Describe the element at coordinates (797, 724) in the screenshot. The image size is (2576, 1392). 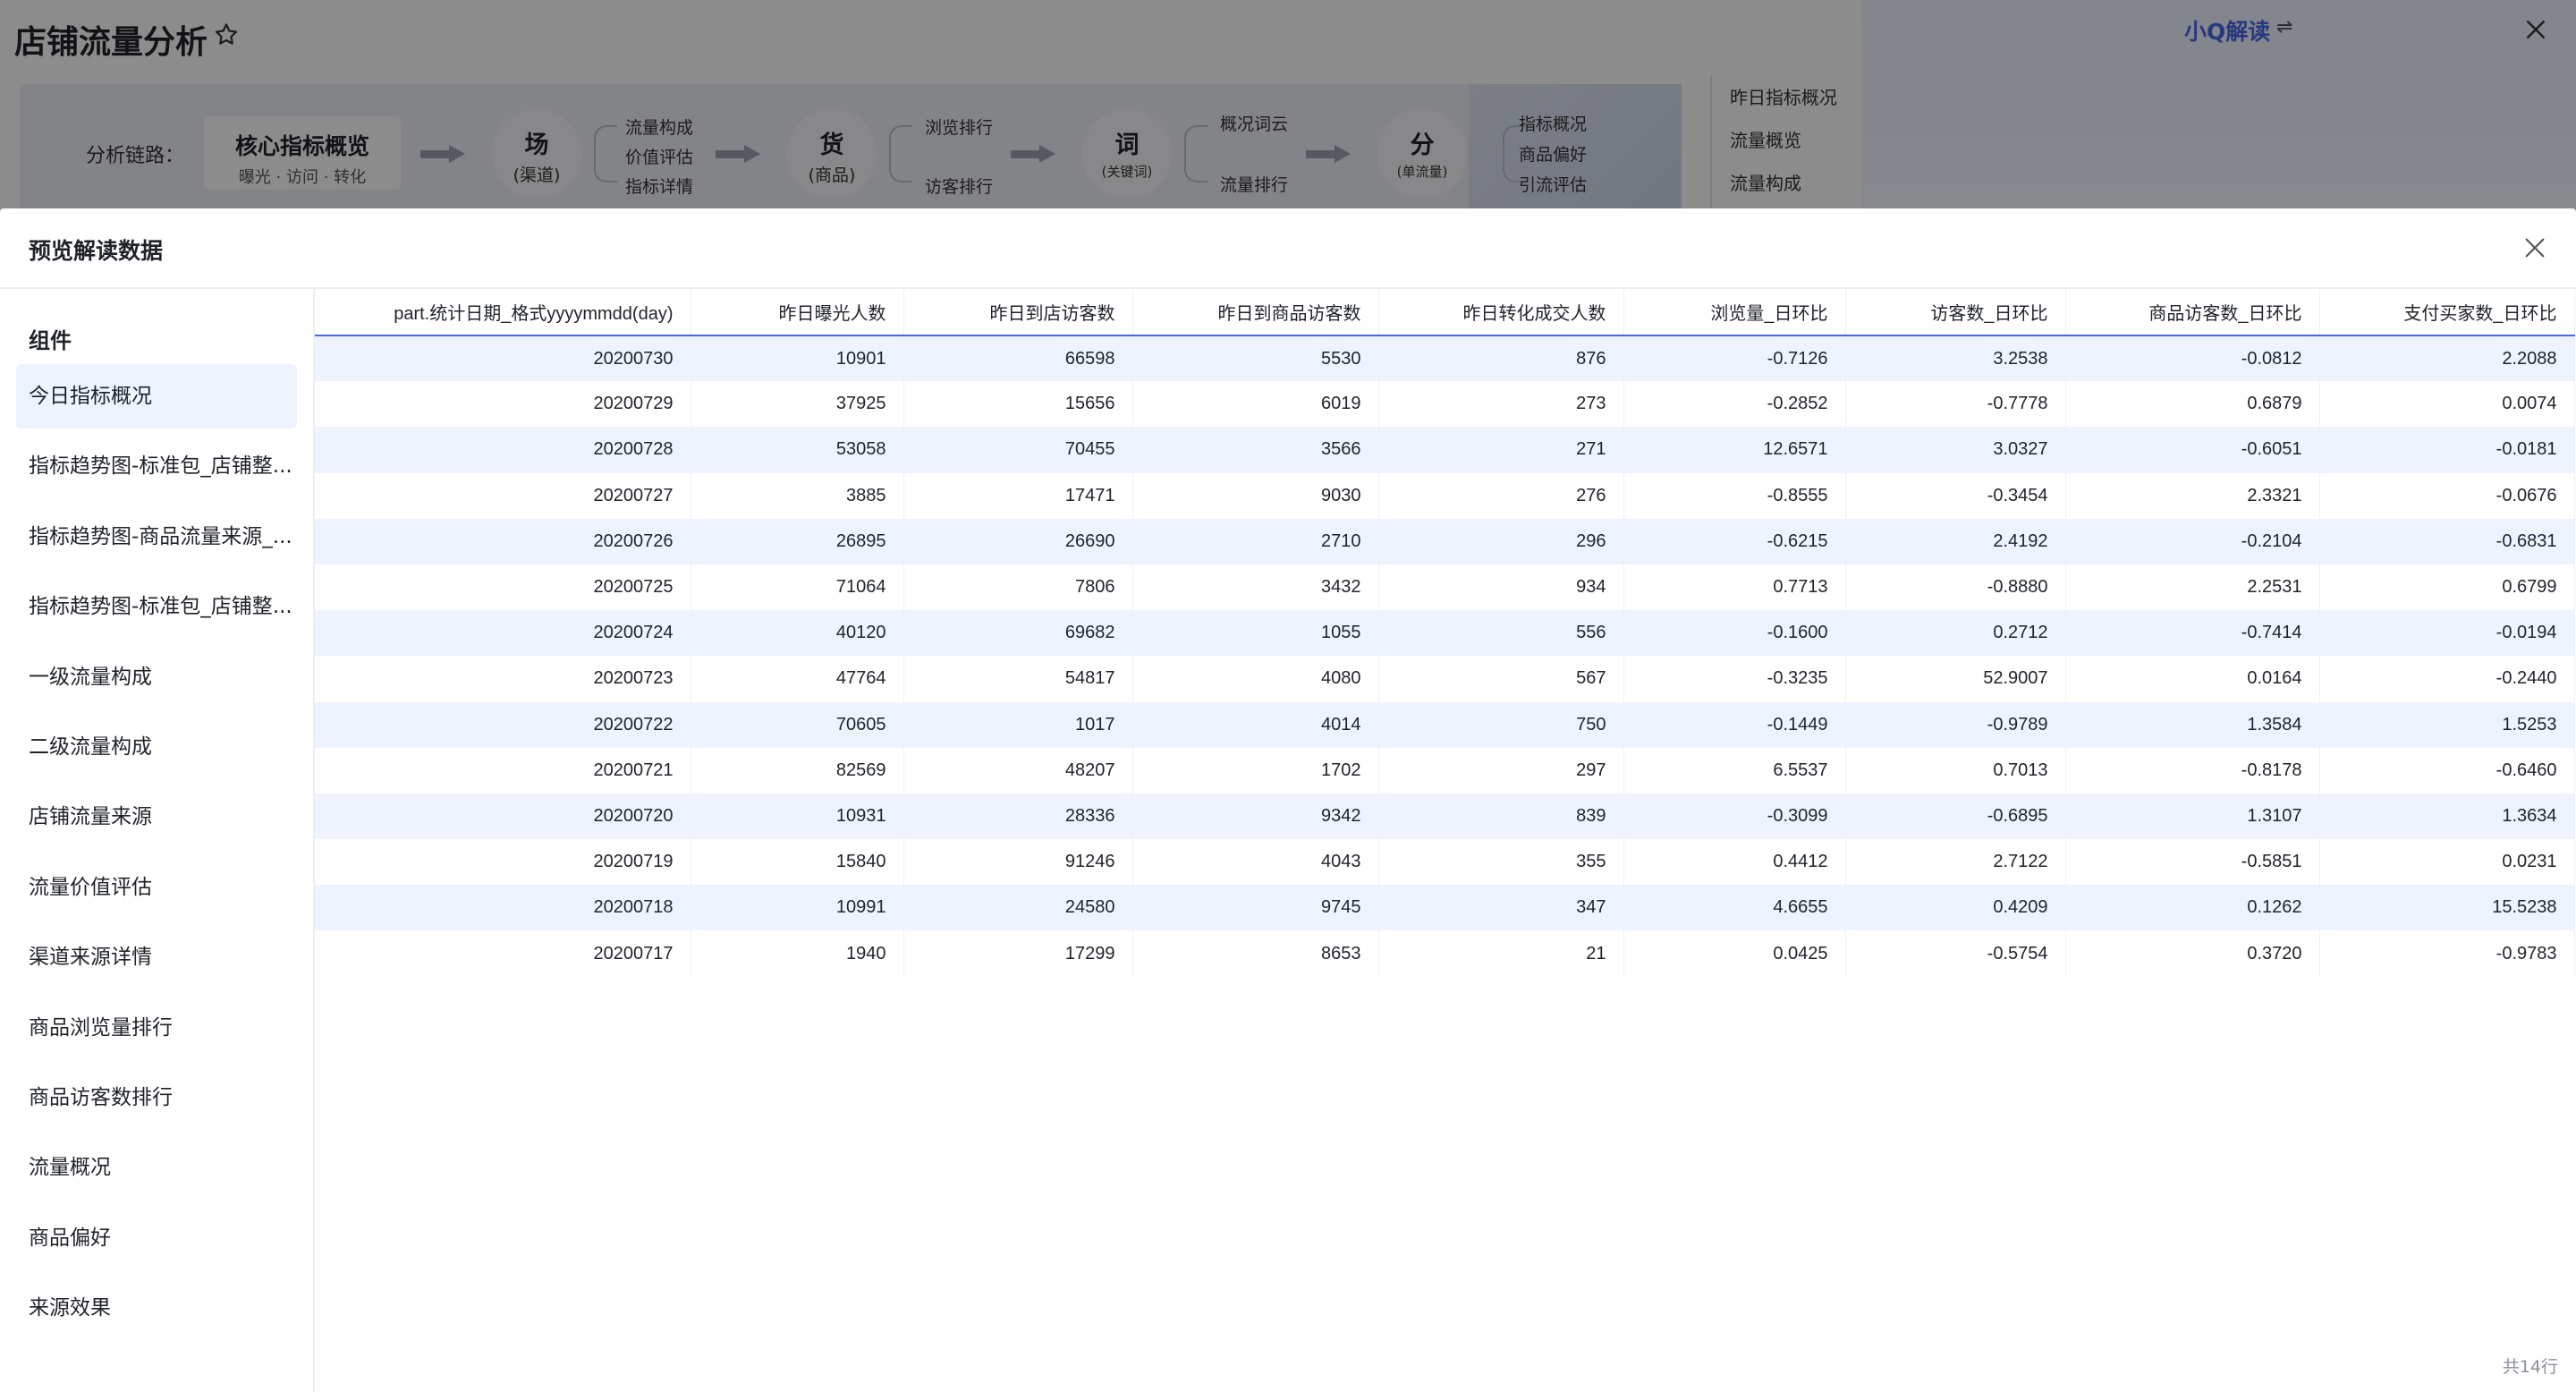
I see `table-cell: 70605` at that location.